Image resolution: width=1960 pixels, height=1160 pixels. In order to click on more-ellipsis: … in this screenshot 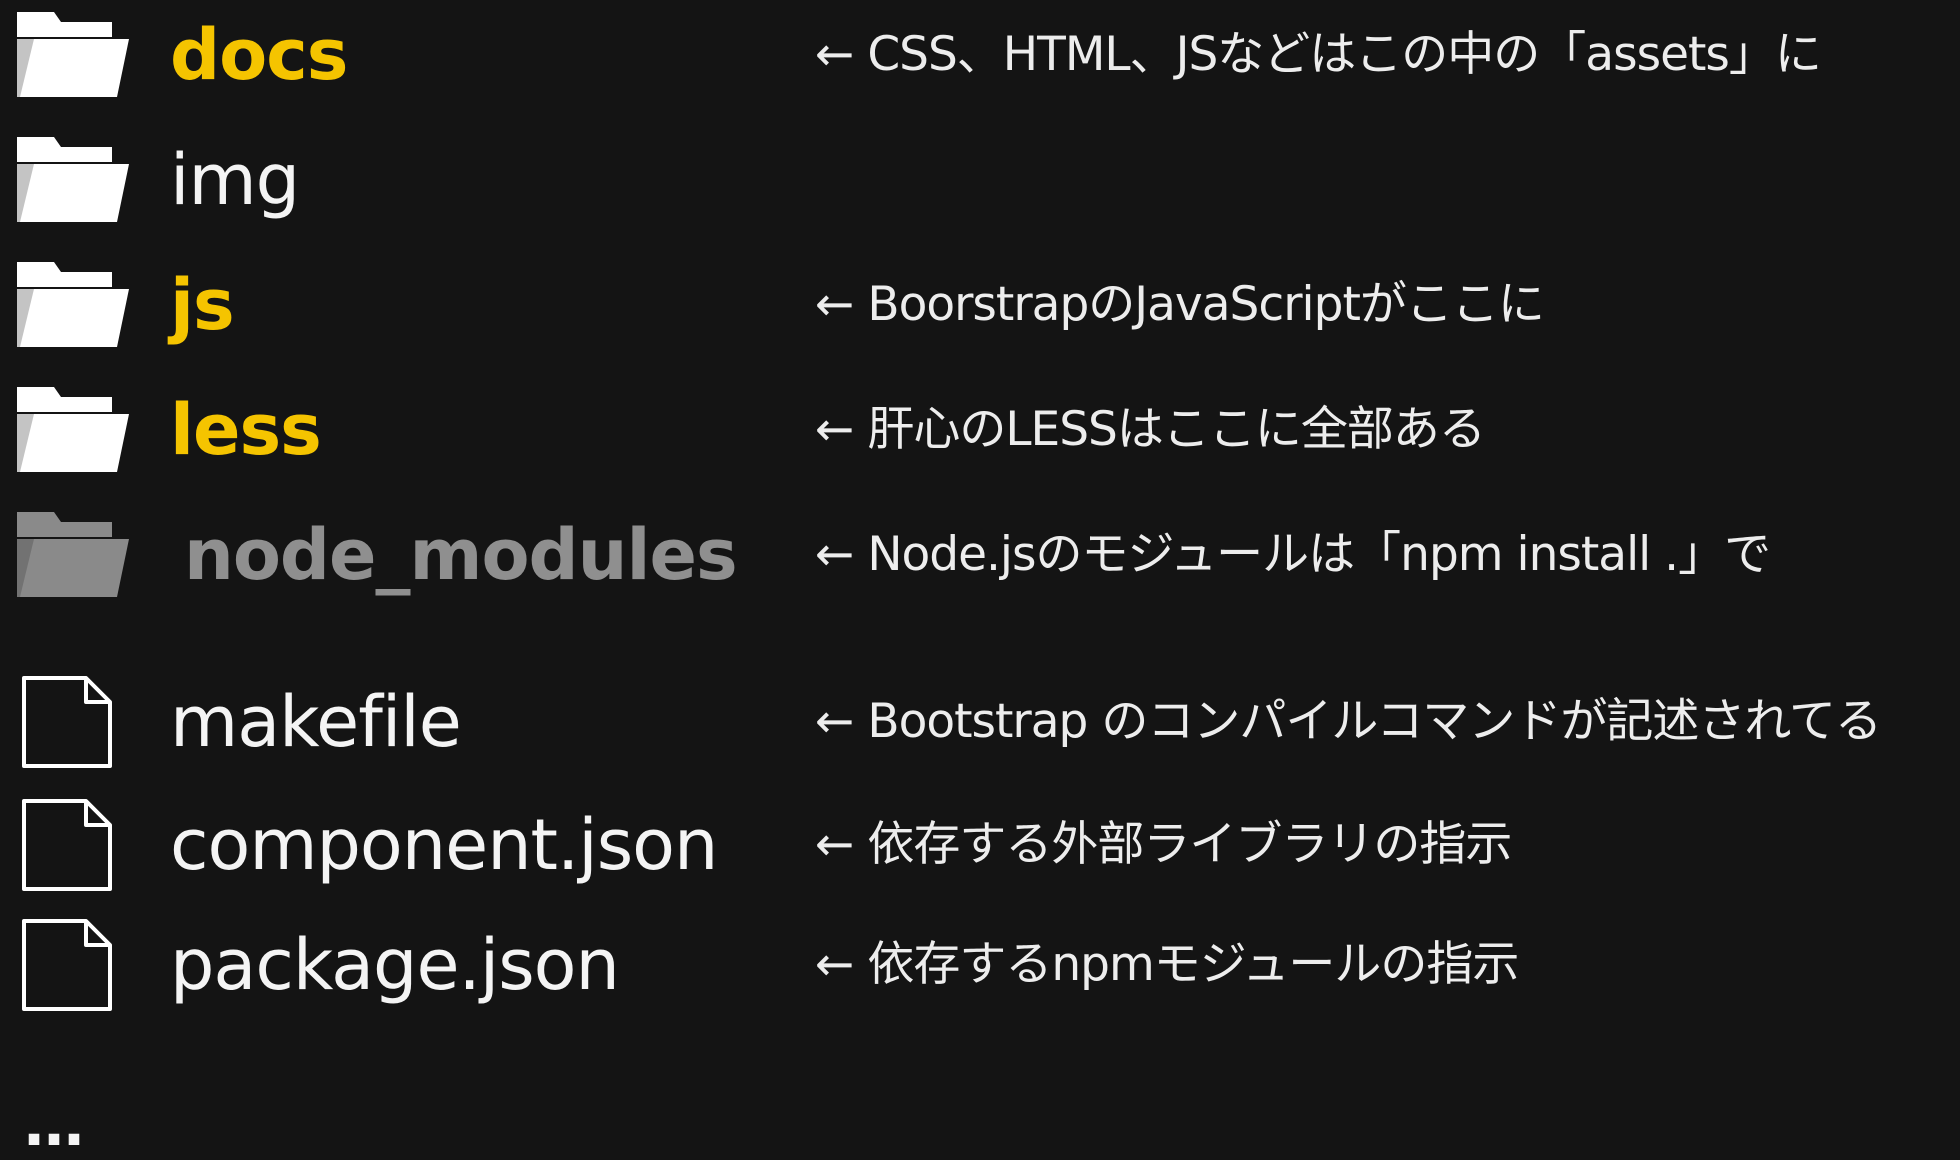, I will do `click(56, 1125)`.